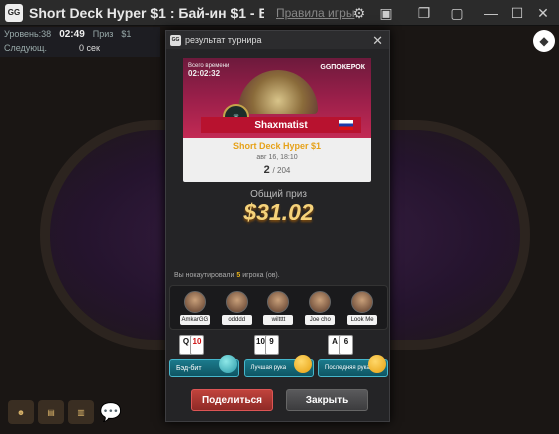 The image size is (559, 434). What do you see at coordinates (346, 125) in the screenshot?
I see `russia-flag-icon` at bounding box center [346, 125].